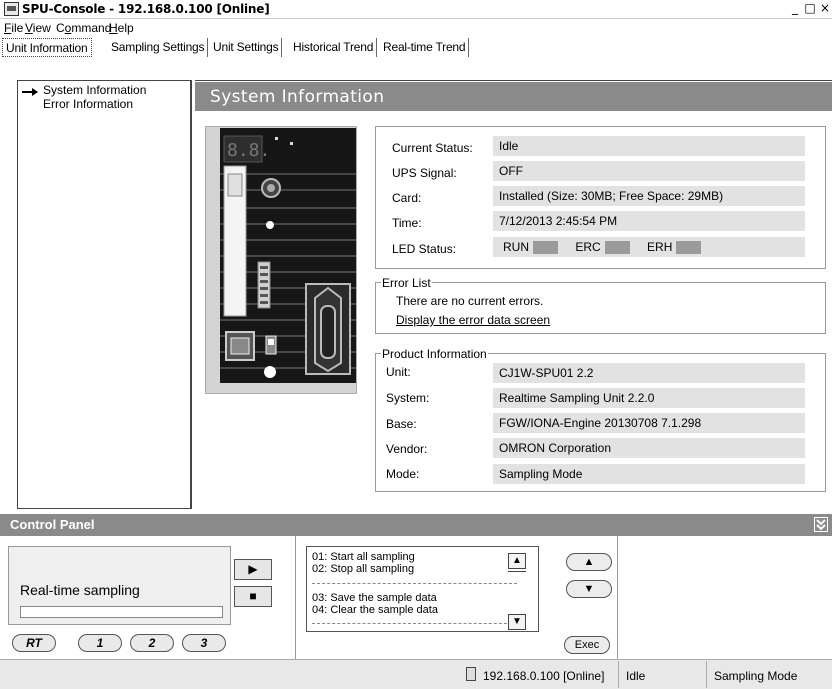  Describe the element at coordinates (471, 674) in the screenshot. I see `network-icon` at that location.